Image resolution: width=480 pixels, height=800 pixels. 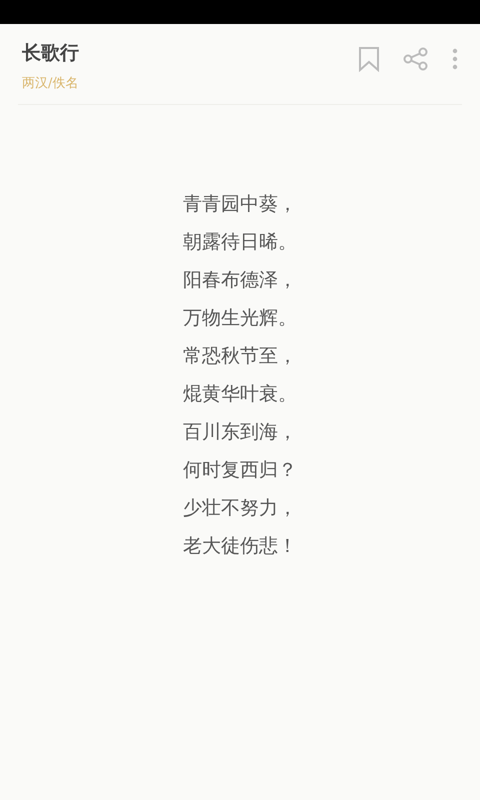 I want to click on poem-line: 常恐秋节至，, so click(x=240, y=356).